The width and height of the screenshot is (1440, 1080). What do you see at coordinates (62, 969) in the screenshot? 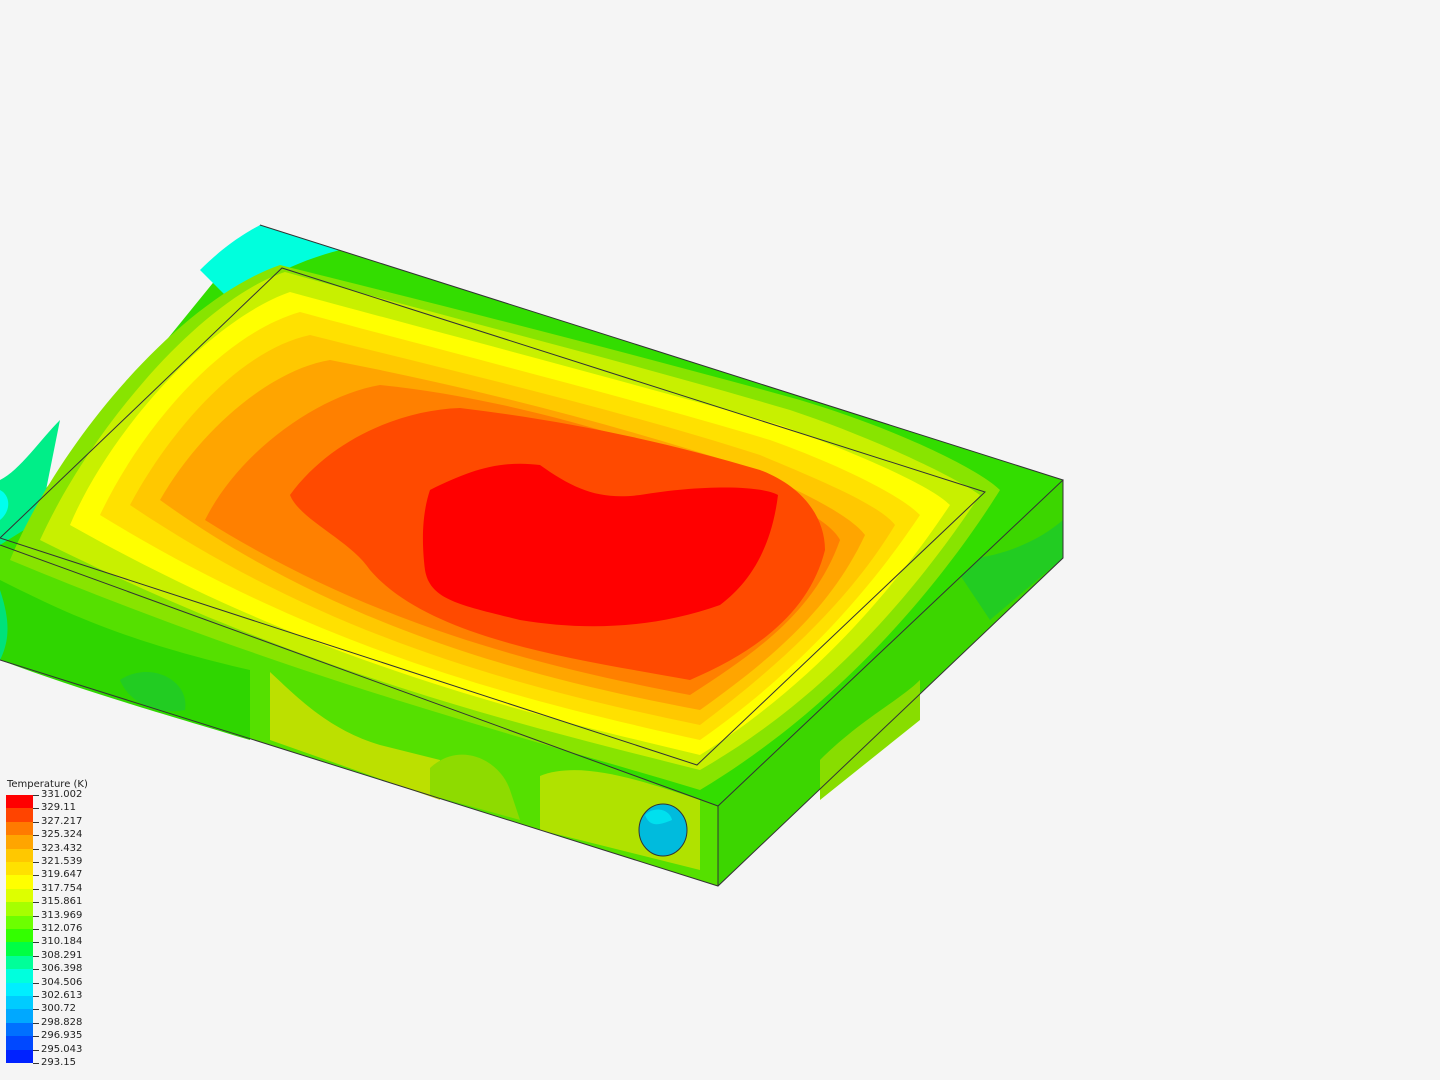
I see `legend-label: 306.398` at bounding box center [62, 969].